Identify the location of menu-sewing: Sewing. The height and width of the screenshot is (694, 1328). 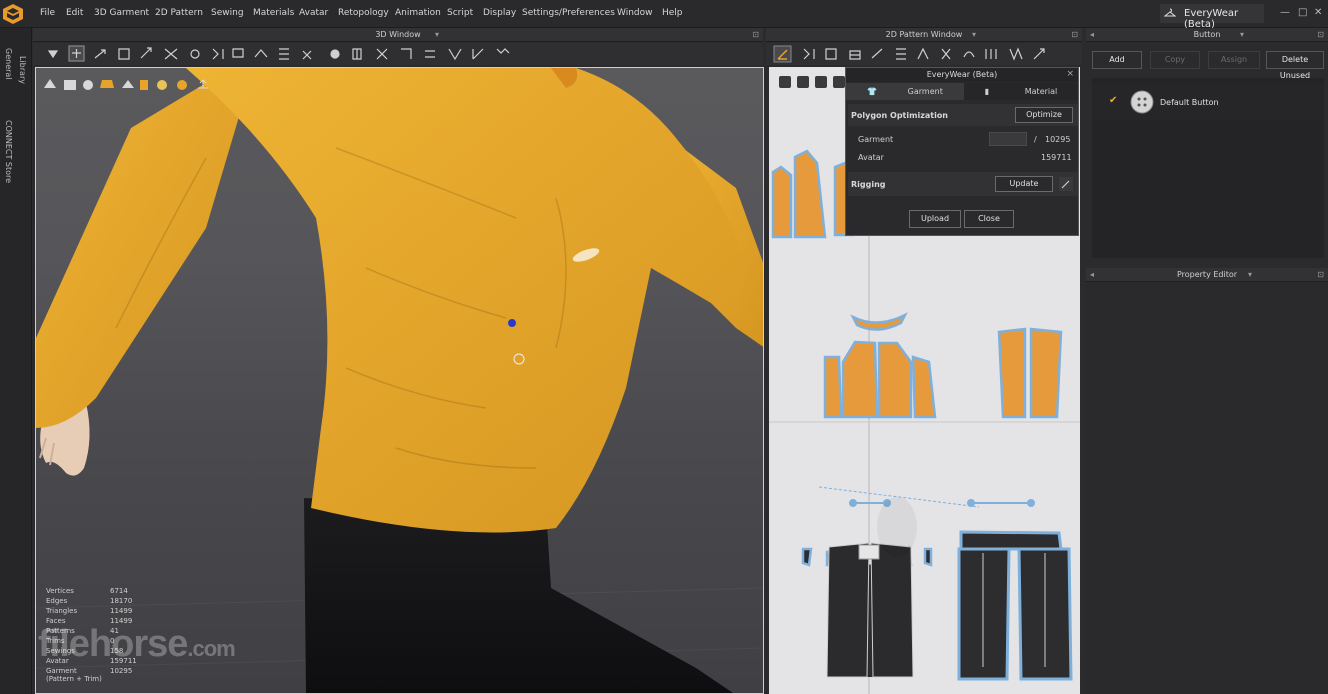
(227, 13).